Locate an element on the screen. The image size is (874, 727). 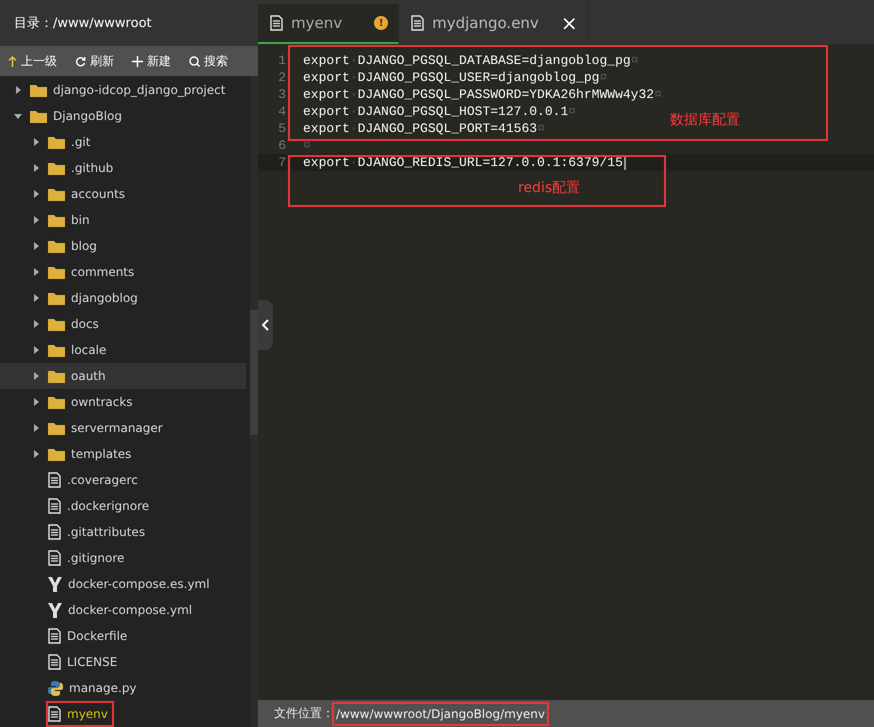
close-button: × is located at coordinates (569, 23).